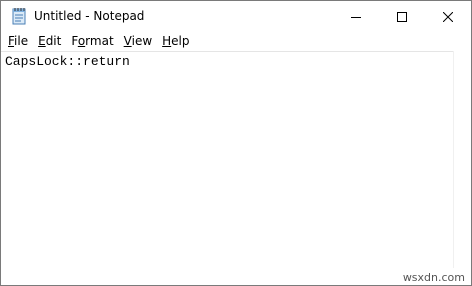 The image size is (472, 286). I want to click on minimize-icon, so click(356, 16).